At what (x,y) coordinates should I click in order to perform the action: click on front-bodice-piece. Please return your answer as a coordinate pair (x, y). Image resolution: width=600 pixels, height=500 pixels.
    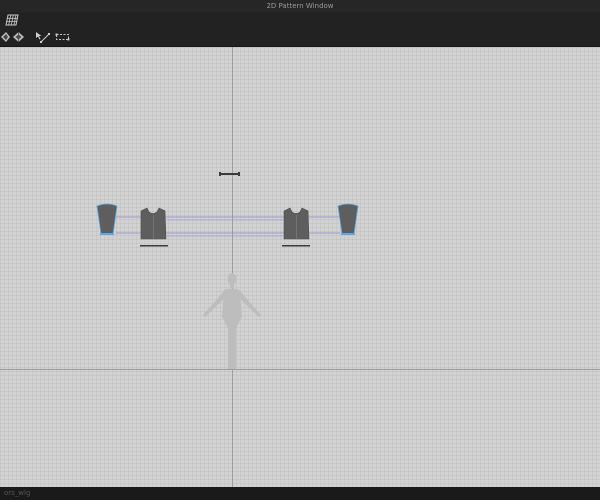
    Looking at the image, I should click on (154, 227).